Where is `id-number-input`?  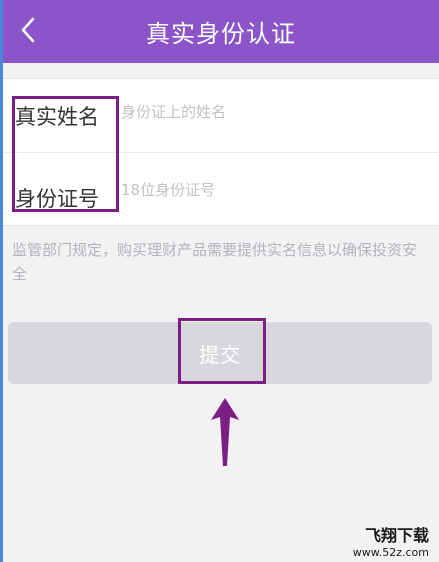 id-number-input is located at coordinates (271, 190).